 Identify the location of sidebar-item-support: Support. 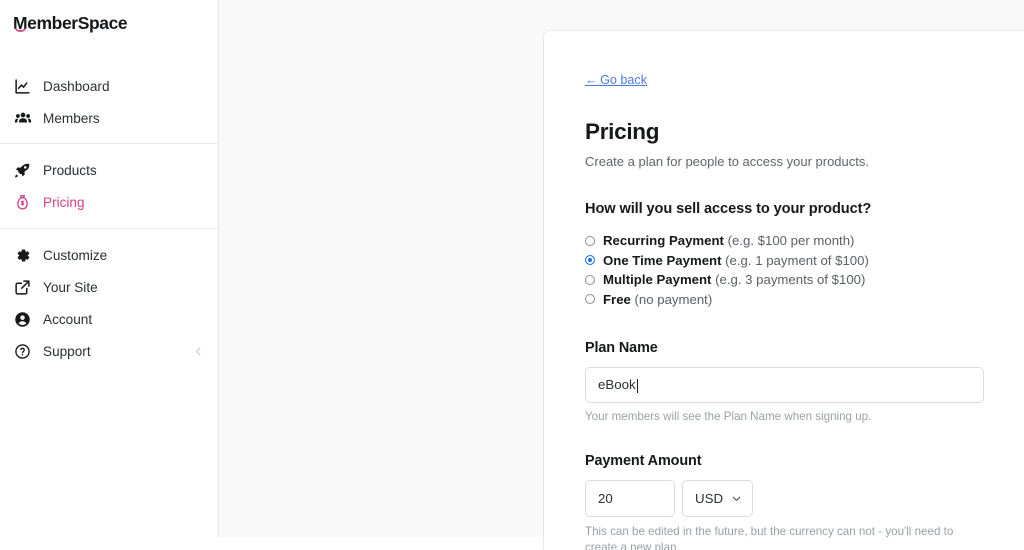
(109, 351).